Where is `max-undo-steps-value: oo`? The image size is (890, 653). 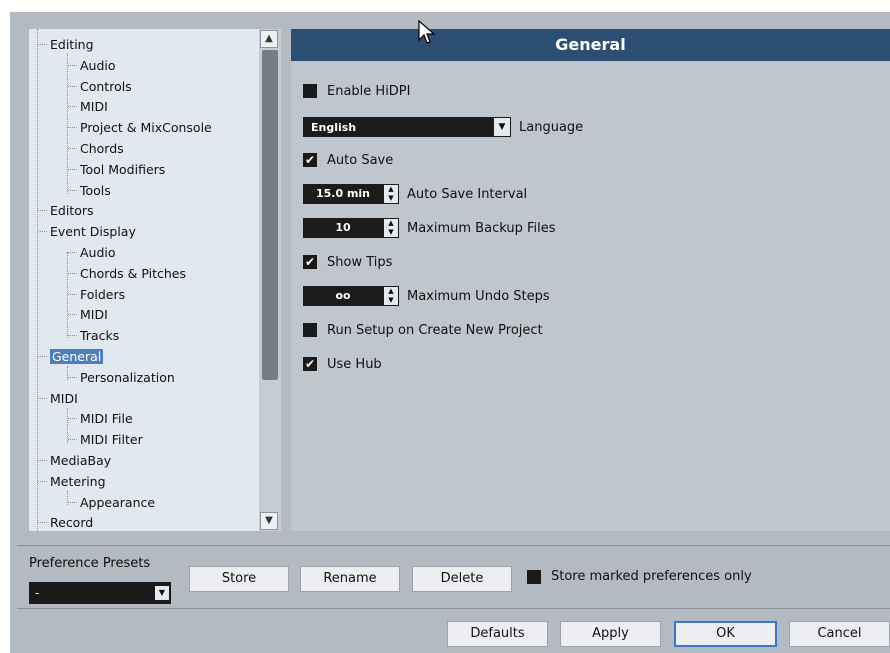 max-undo-steps-value: oo is located at coordinates (343, 295).